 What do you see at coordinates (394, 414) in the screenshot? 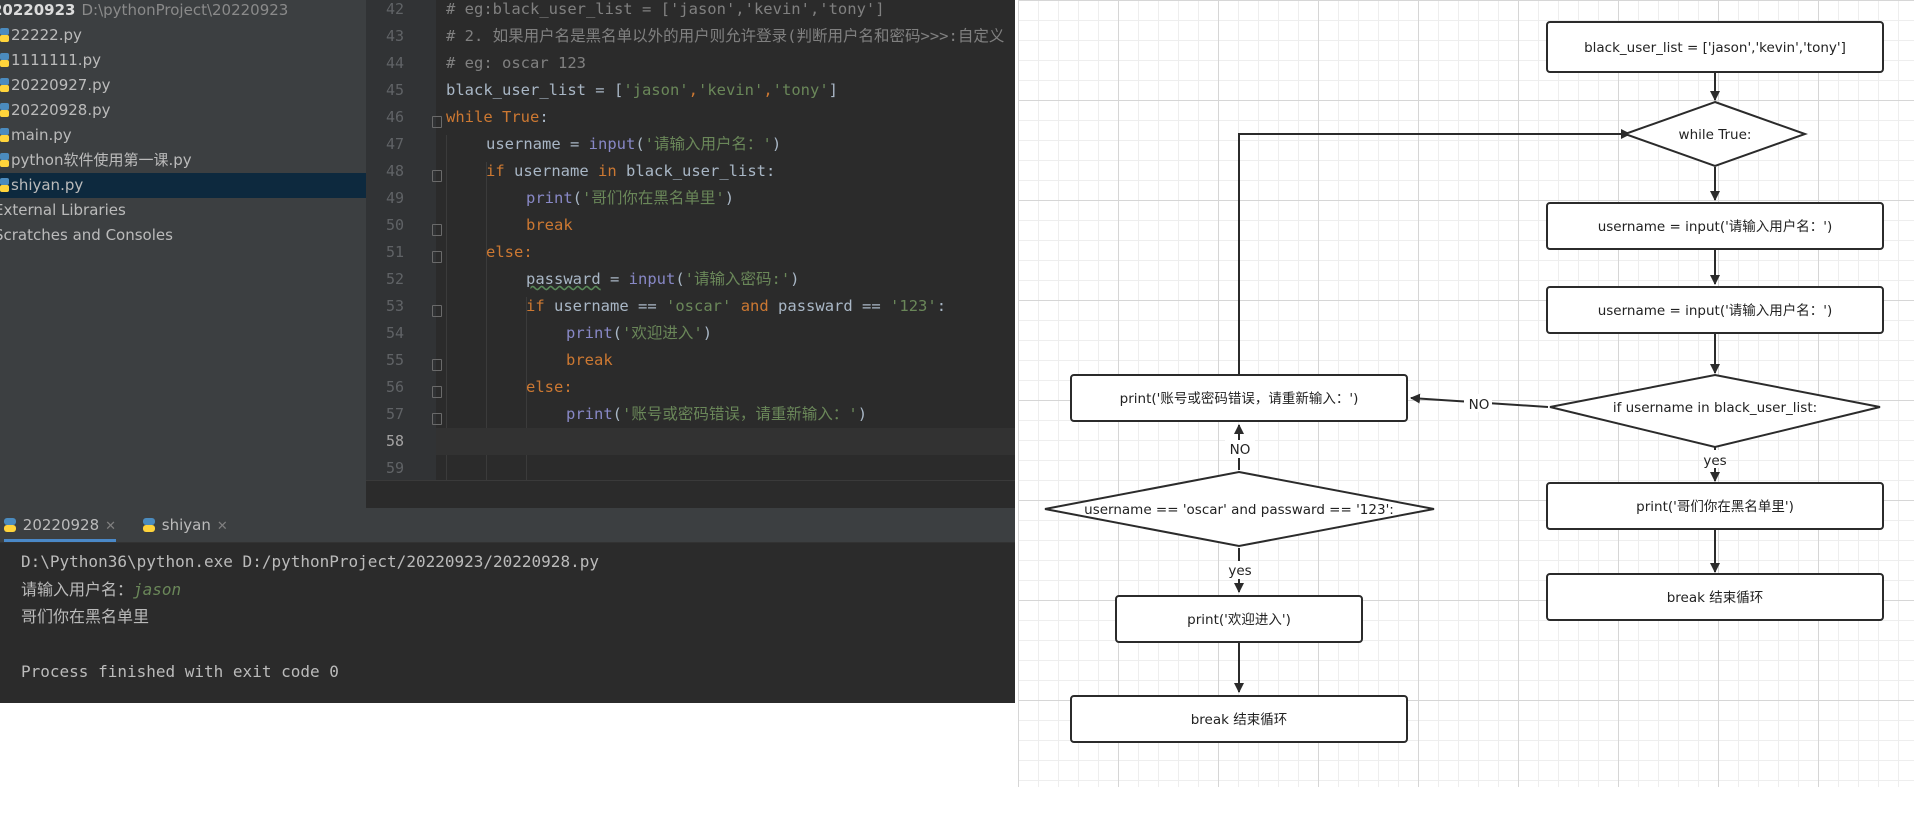
I see `line-number: 57` at bounding box center [394, 414].